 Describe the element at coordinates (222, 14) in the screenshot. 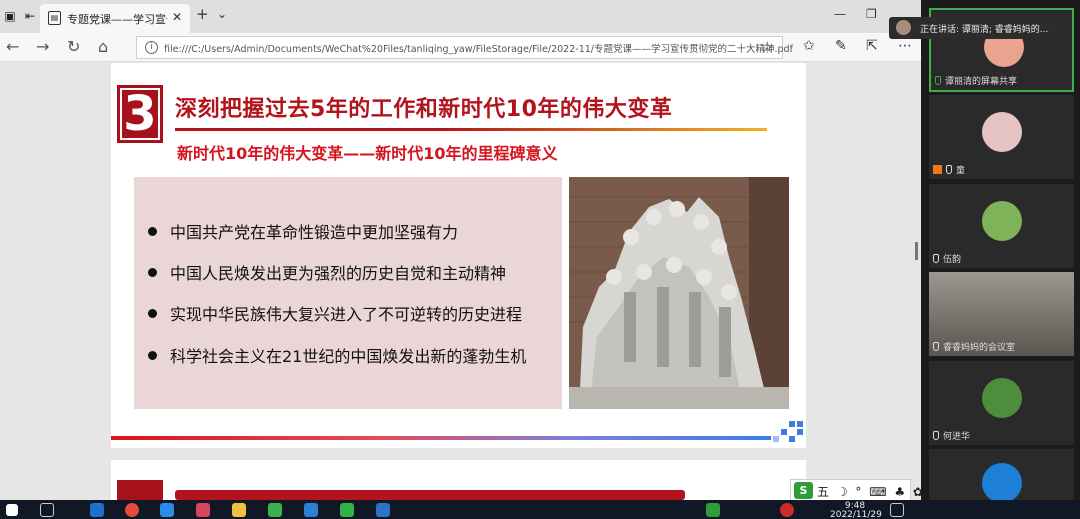

I see `tab-list-chevron-icon: ⌄` at that location.